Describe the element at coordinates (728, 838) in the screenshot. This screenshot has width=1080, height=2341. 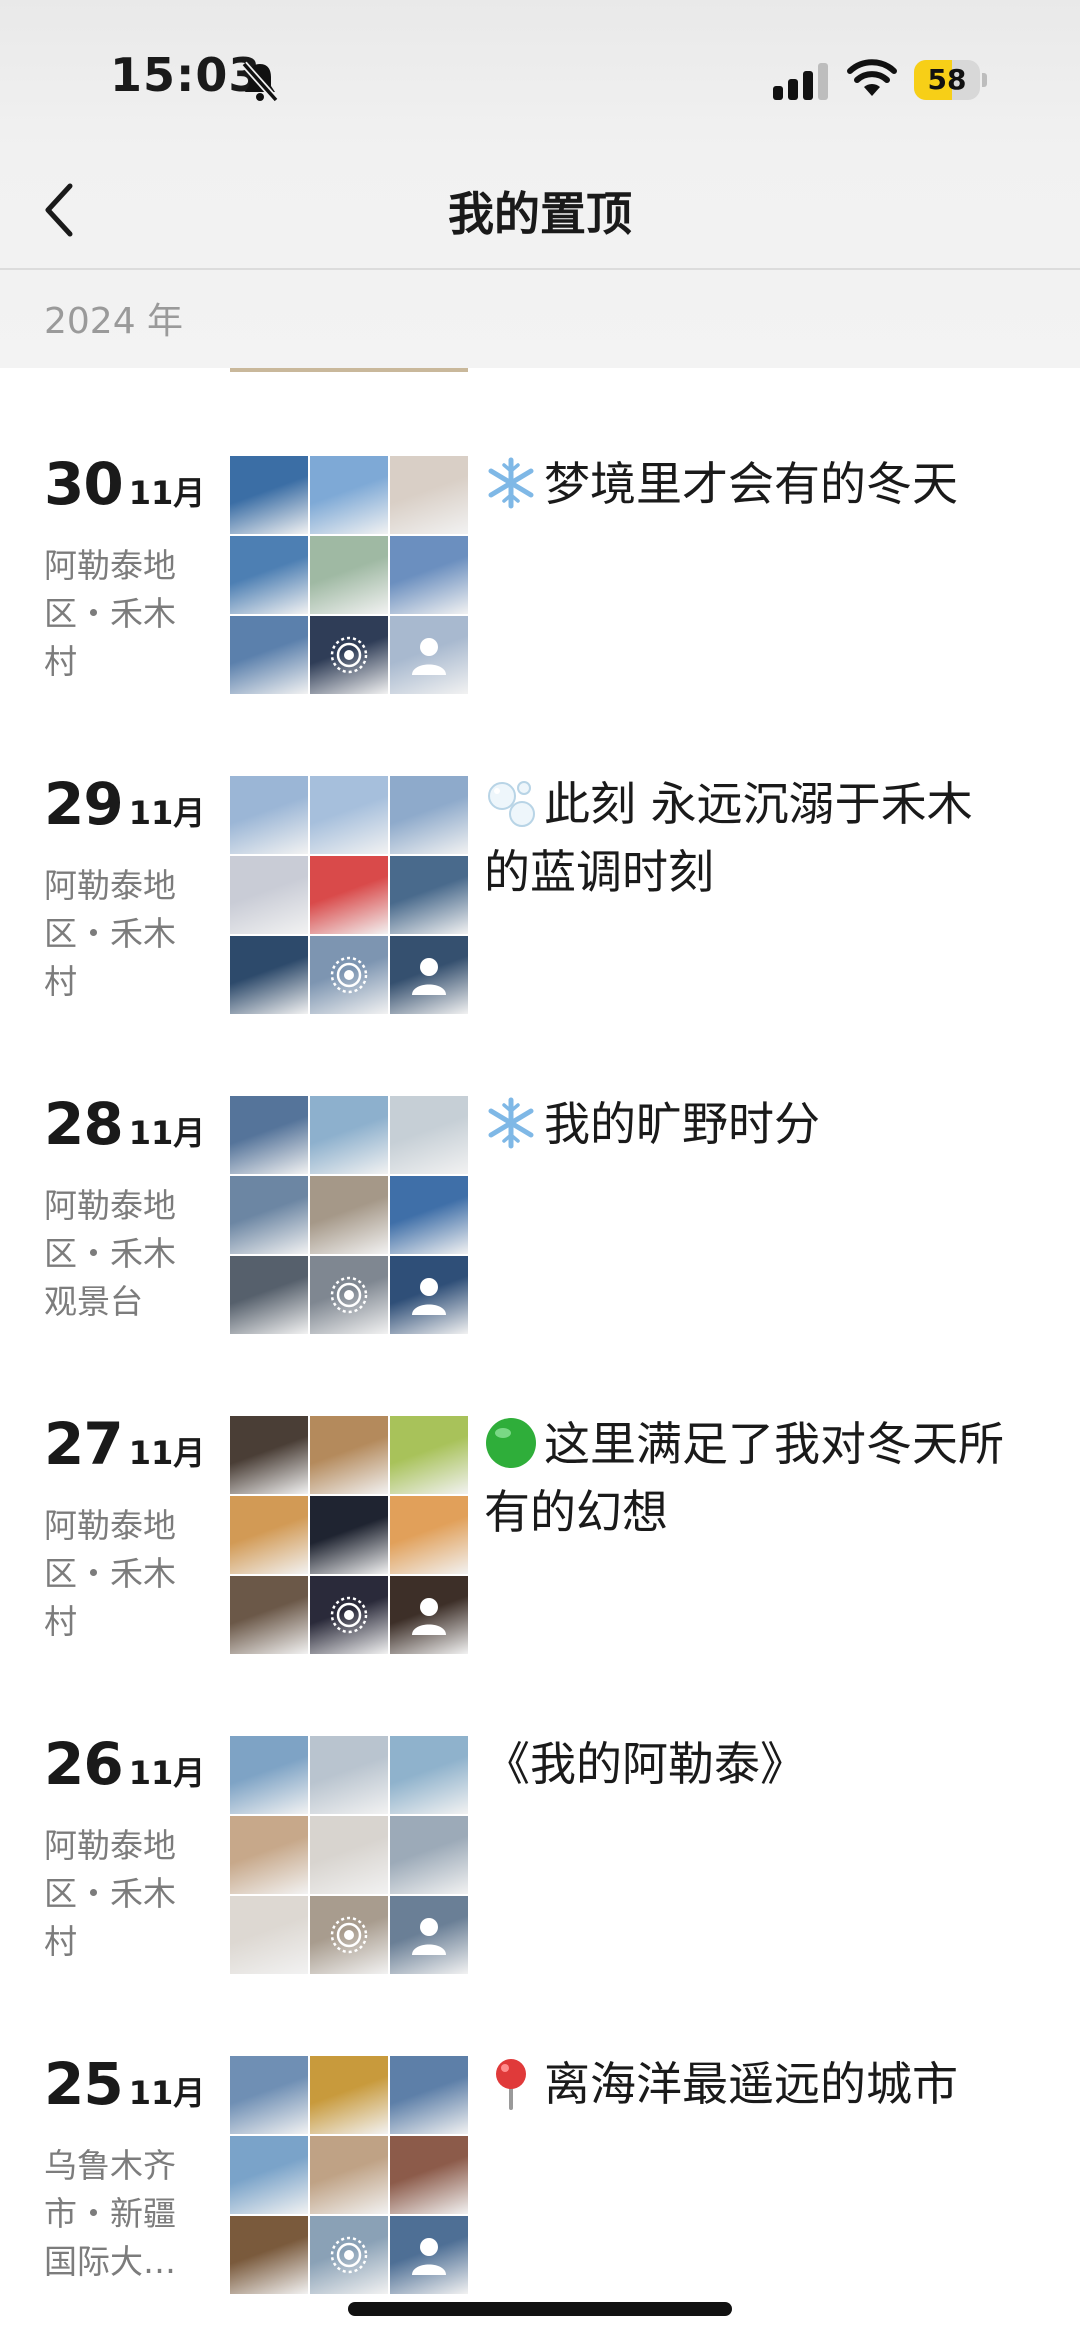
I see `post-caption-text: 此刻 永远沉溺于禾木的蓝调时刻` at that location.